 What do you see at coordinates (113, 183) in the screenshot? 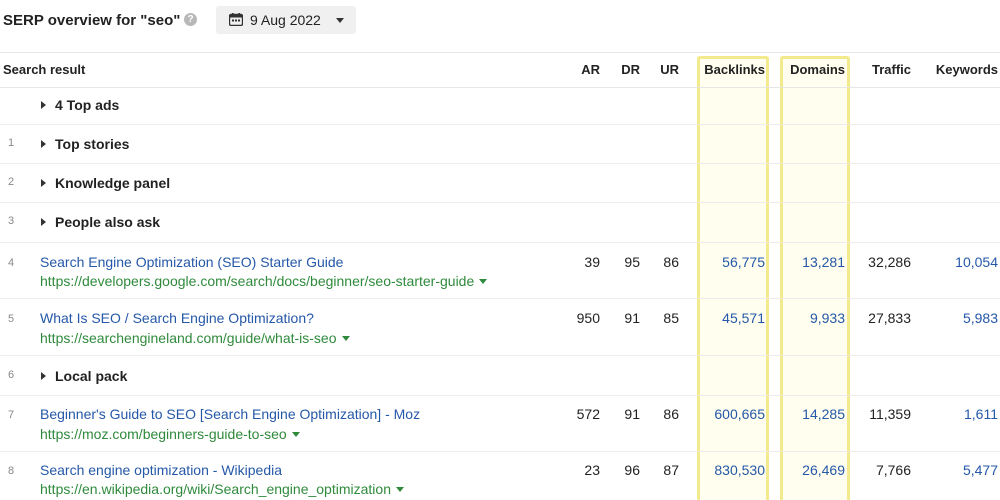
I see `section-label: Knowledge panel` at bounding box center [113, 183].